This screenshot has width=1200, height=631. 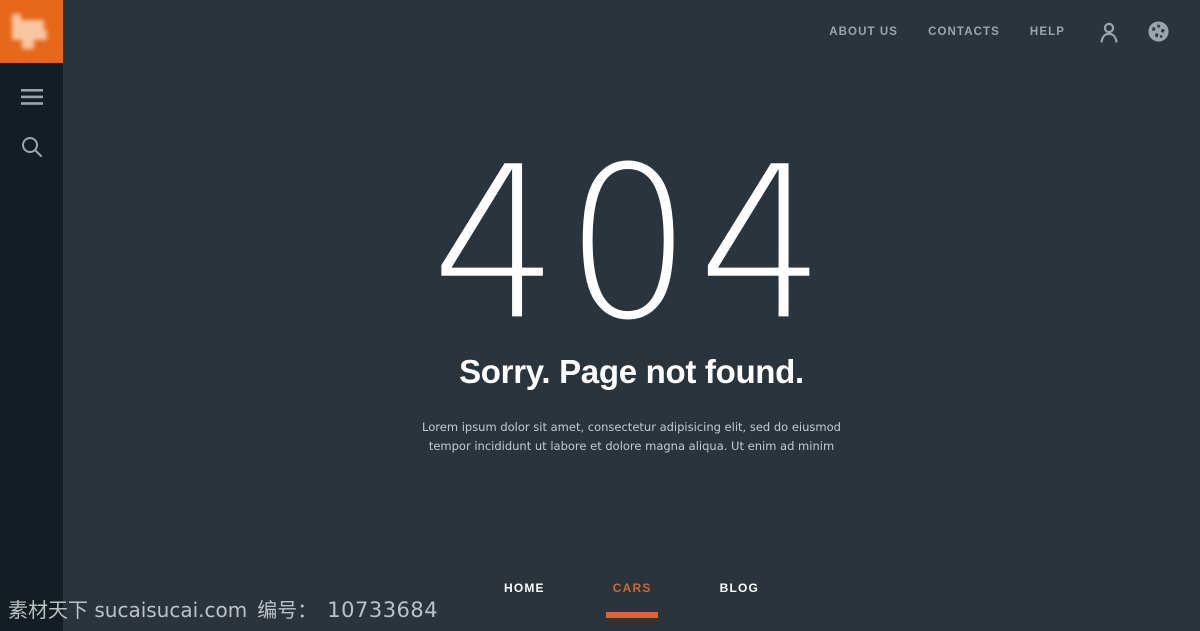 I want to click on bottomnav-item-home: HOME, so click(x=524, y=599).